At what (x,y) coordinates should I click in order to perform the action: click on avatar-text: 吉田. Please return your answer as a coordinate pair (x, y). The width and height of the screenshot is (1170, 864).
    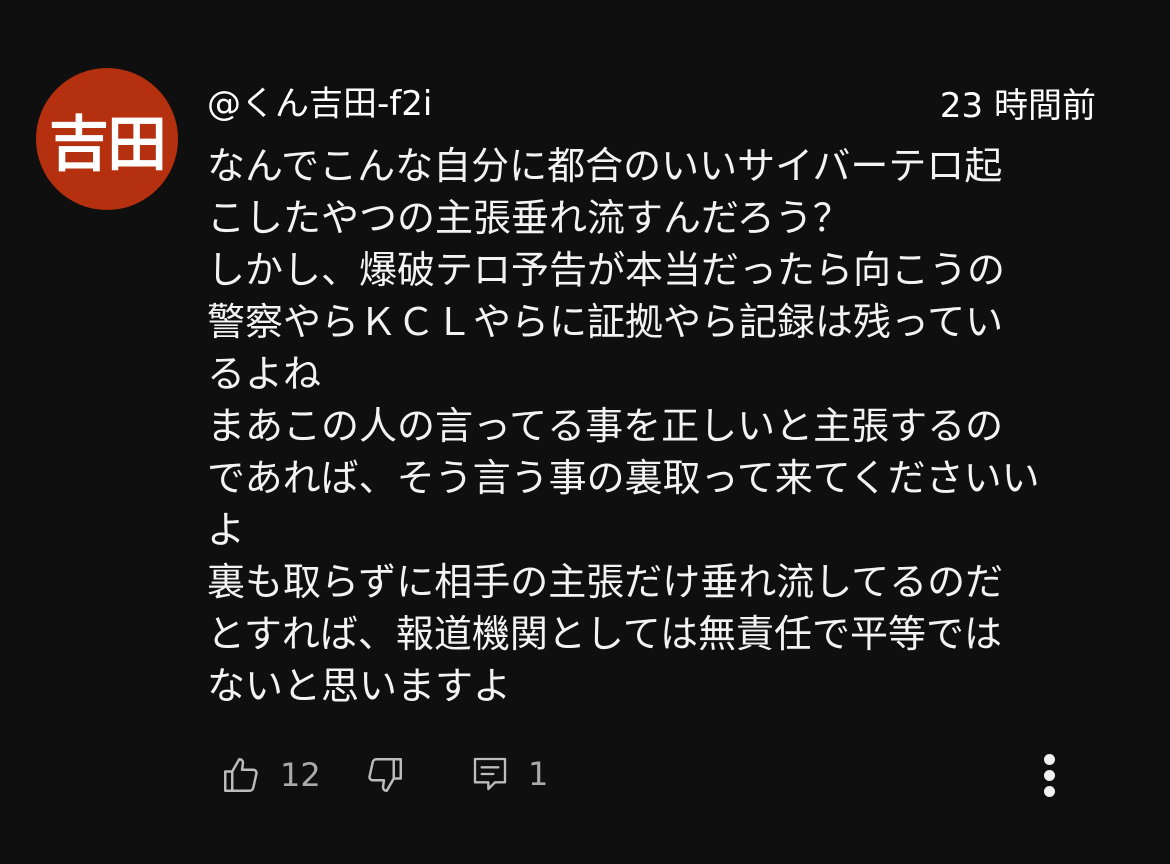
    Looking at the image, I should click on (108, 144).